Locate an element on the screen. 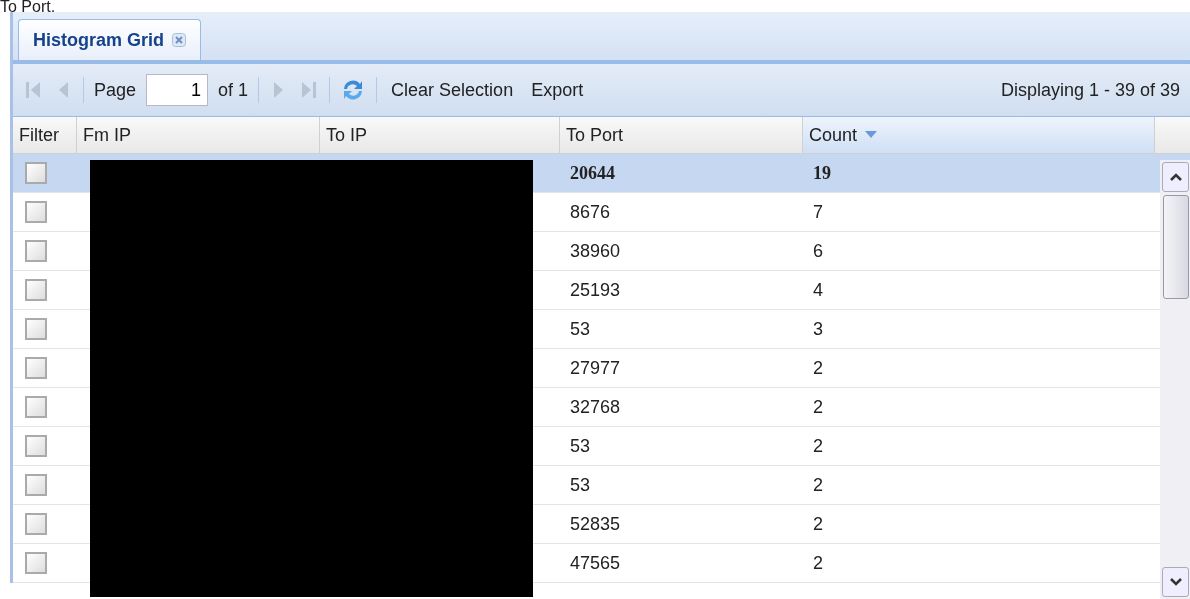  page-field: 1 is located at coordinates (177, 90).